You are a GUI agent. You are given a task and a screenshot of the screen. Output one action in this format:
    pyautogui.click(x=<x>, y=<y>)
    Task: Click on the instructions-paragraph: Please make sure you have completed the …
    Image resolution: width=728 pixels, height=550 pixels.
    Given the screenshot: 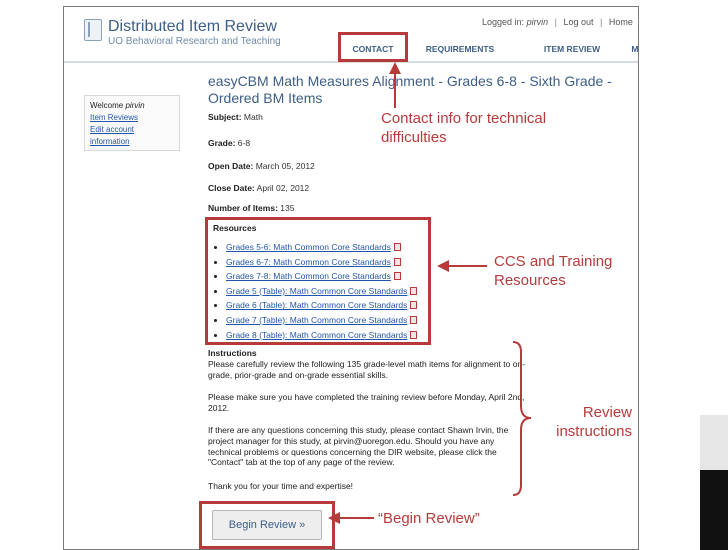 What is the action you would take?
    pyautogui.click(x=366, y=402)
    